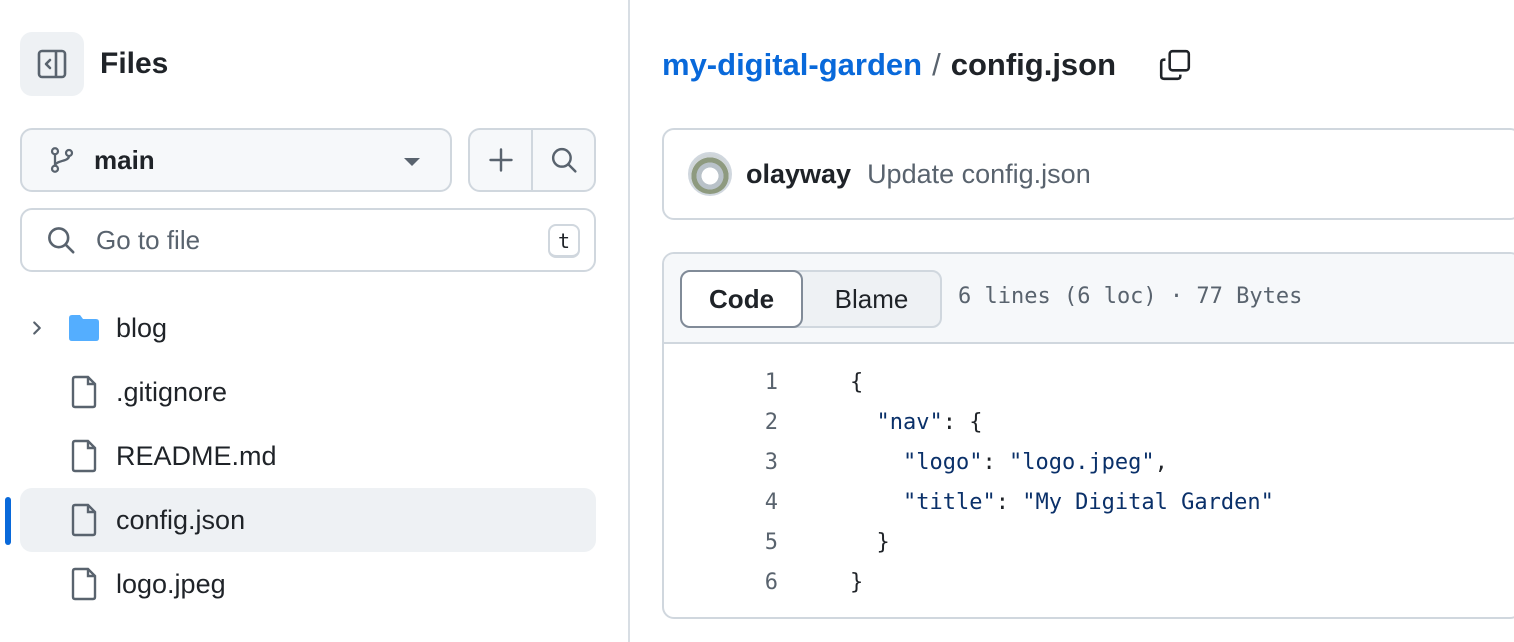 Image resolution: width=1514 pixels, height=642 pixels. I want to click on plus-icon, so click(500, 160).